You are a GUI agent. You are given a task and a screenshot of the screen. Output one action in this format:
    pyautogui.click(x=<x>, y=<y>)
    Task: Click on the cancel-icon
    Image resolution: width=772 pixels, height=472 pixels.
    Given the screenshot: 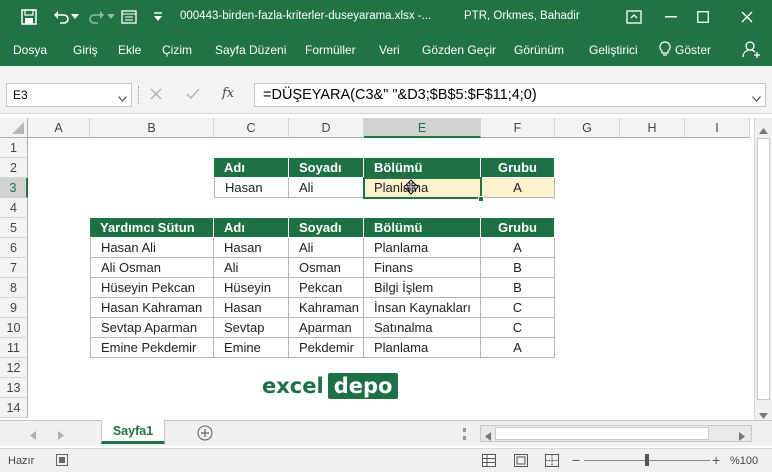 What is the action you would take?
    pyautogui.click(x=156, y=95)
    